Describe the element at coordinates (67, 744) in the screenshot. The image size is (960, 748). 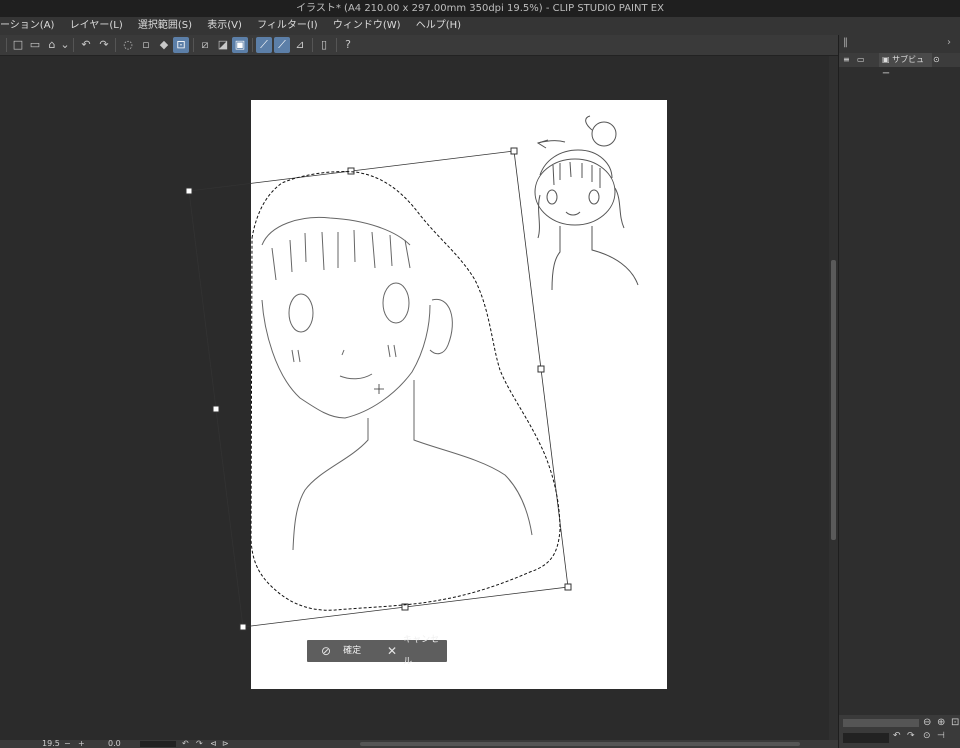
I see `zoom-out-icon: −` at that location.